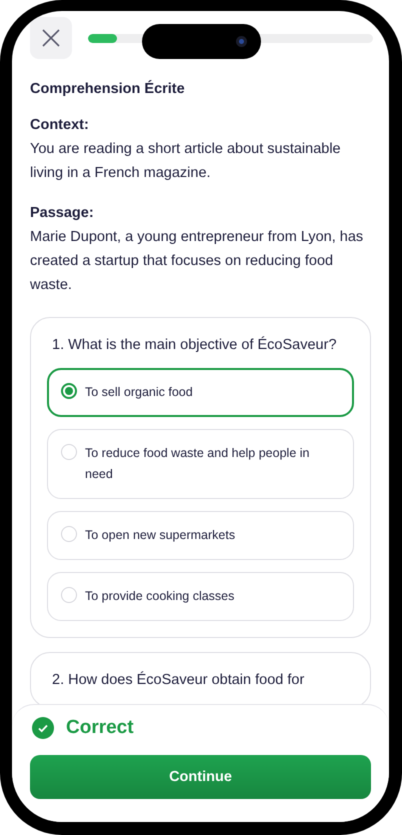 Image resolution: width=402 pixels, height=835 pixels. Describe the element at coordinates (186, 161) in the screenshot. I see `section-text: You are reading a short article about sustainable living in a French magazine.` at that location.